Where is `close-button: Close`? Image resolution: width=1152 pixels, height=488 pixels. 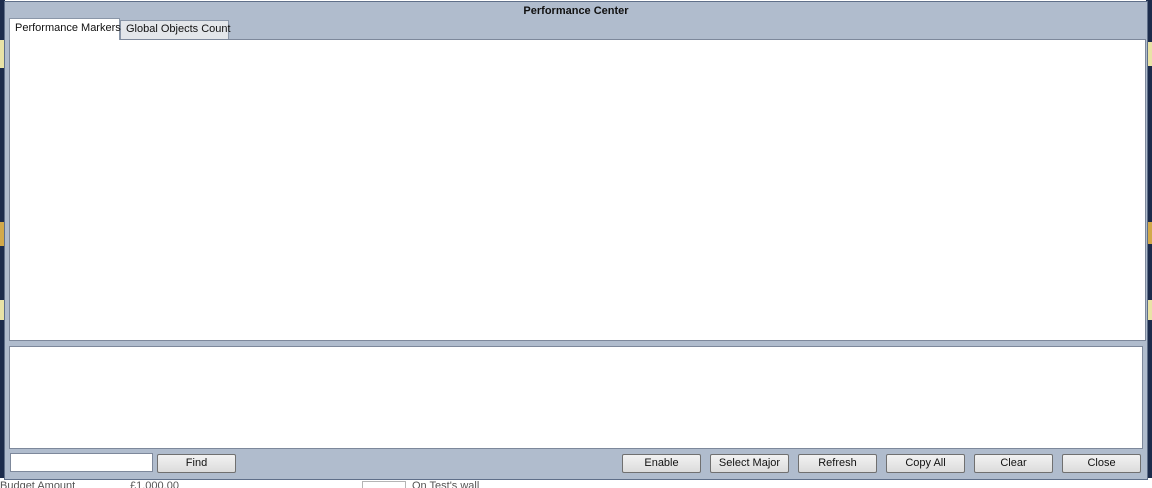 close-button: Close is located at coordinates (1101, 463).